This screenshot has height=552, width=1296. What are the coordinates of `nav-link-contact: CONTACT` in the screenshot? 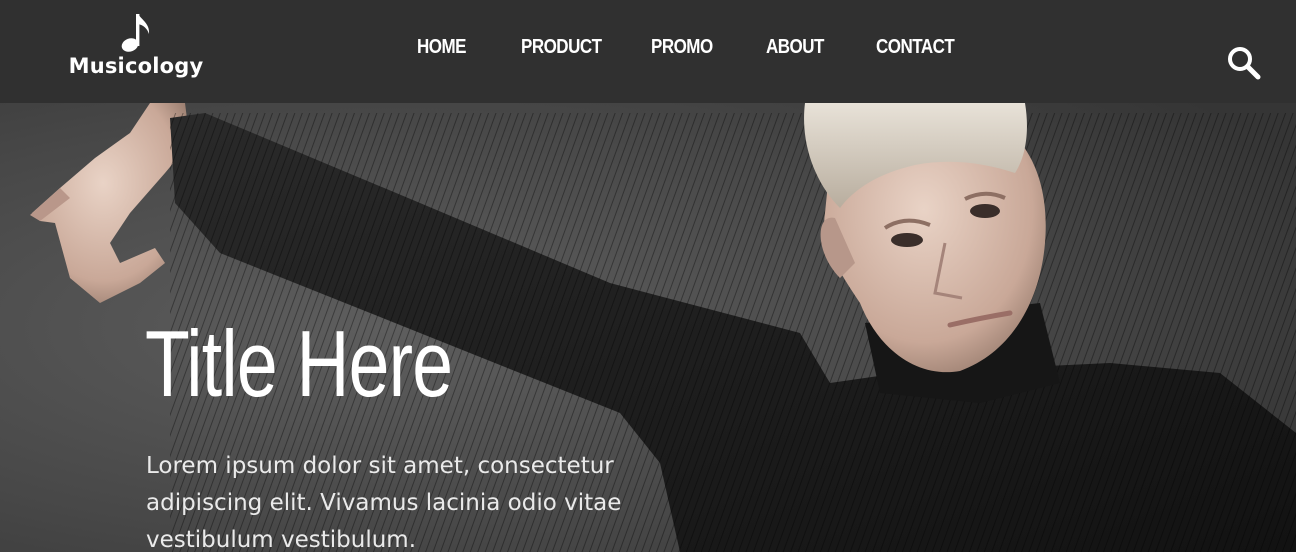 It's located at (915, 47).